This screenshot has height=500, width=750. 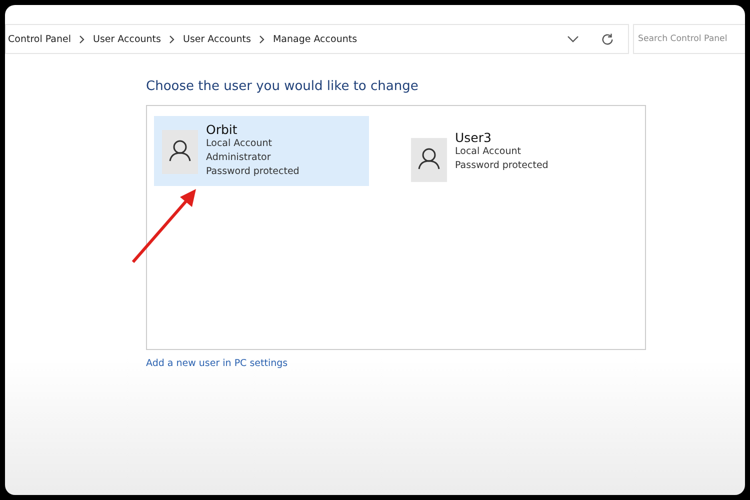 I want to click on account-tile: Orbit Local Account Administrator Password protected, so click(x=261, y=151).